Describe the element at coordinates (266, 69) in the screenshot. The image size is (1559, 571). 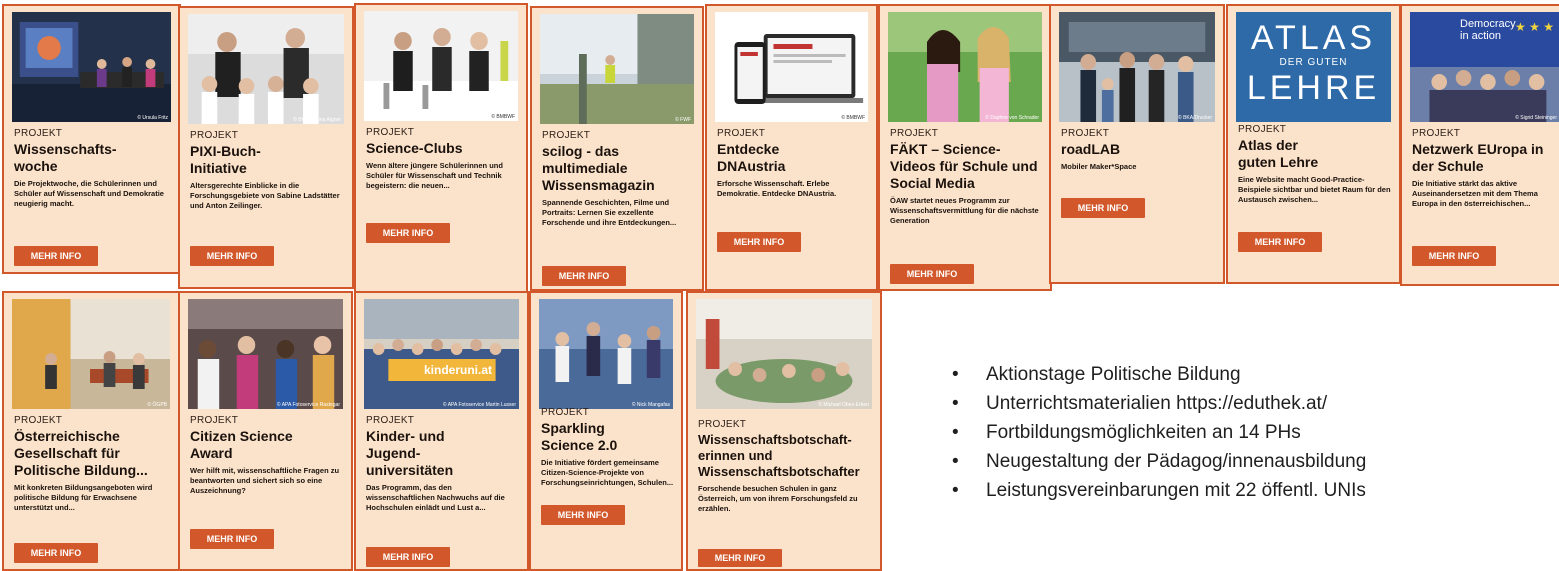
I see `card-photo: © BKA/Regina Aigner` at that location.